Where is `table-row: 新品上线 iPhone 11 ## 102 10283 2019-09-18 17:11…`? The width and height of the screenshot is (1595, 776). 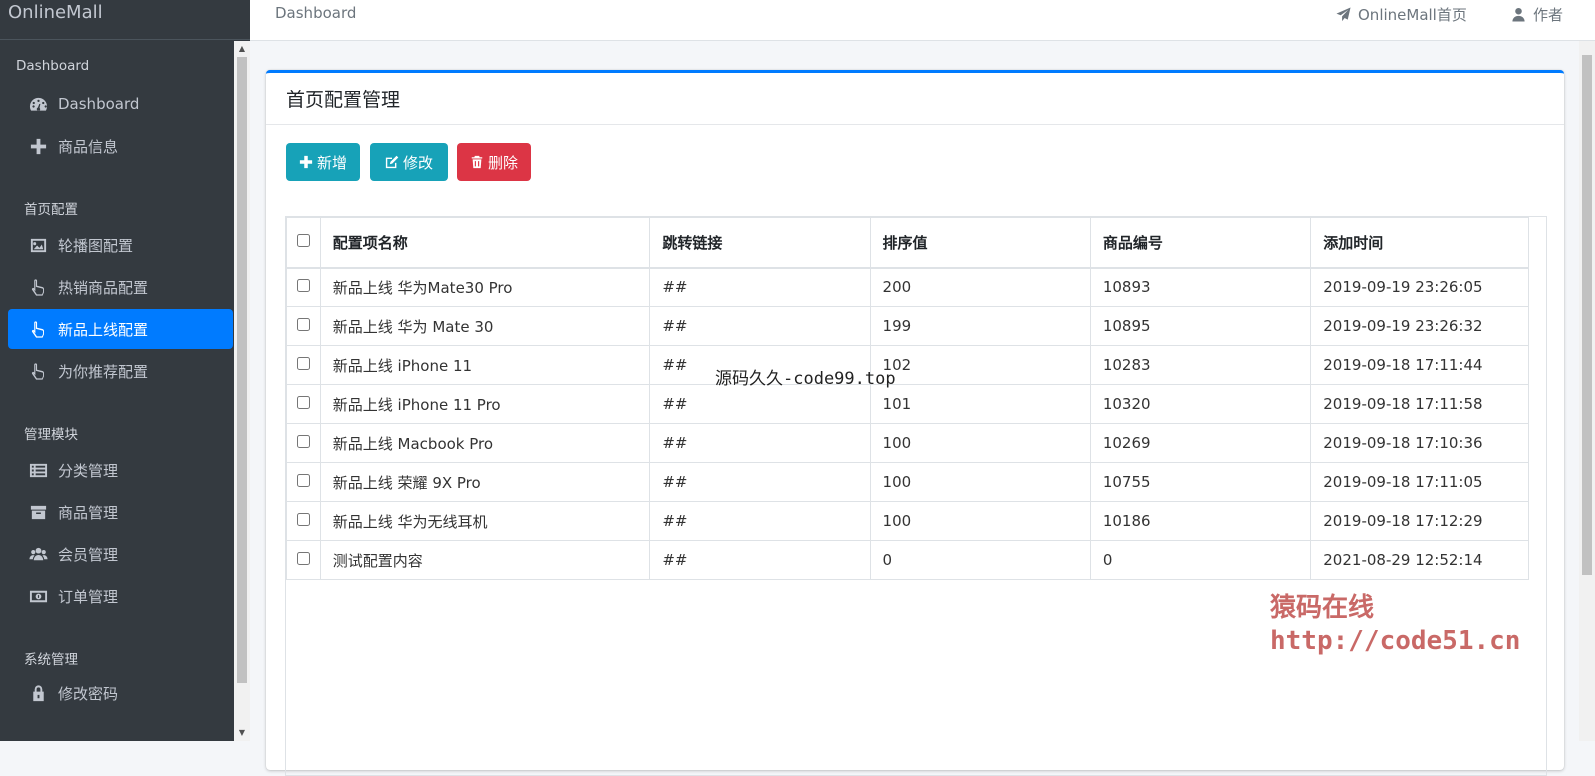
table-row: 新品上线 iPhone 11 ## 102 10283 2019-09-18 17:11… is located at coordinates (907, 365).